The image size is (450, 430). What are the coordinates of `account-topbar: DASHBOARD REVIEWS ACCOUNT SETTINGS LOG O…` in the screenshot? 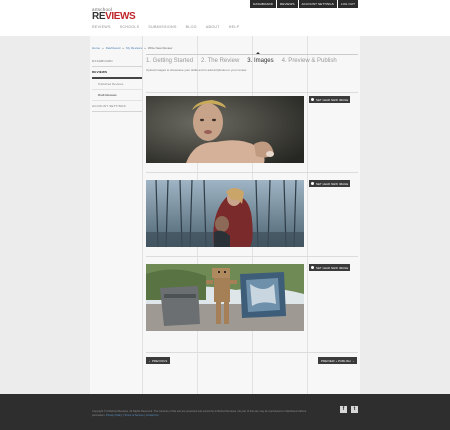 It's located at (304, 4).